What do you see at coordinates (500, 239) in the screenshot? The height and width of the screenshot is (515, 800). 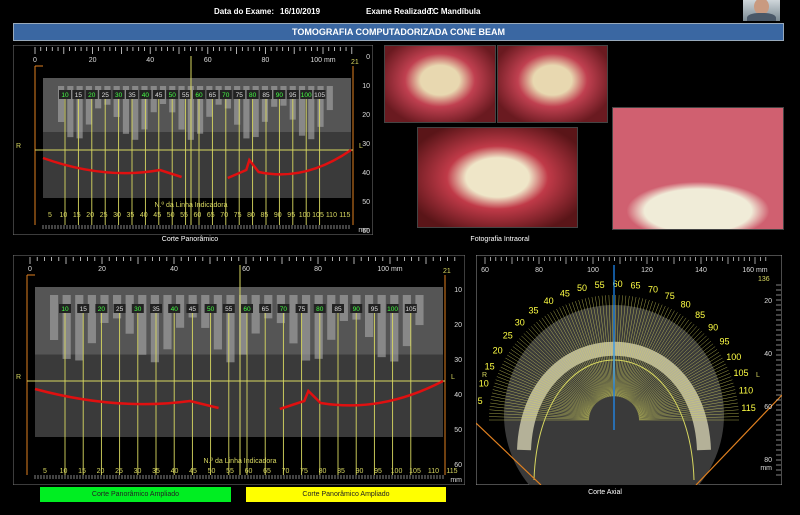 I see `photos-caption: Fotografia Intraoral` at bounding box center [500, 239].